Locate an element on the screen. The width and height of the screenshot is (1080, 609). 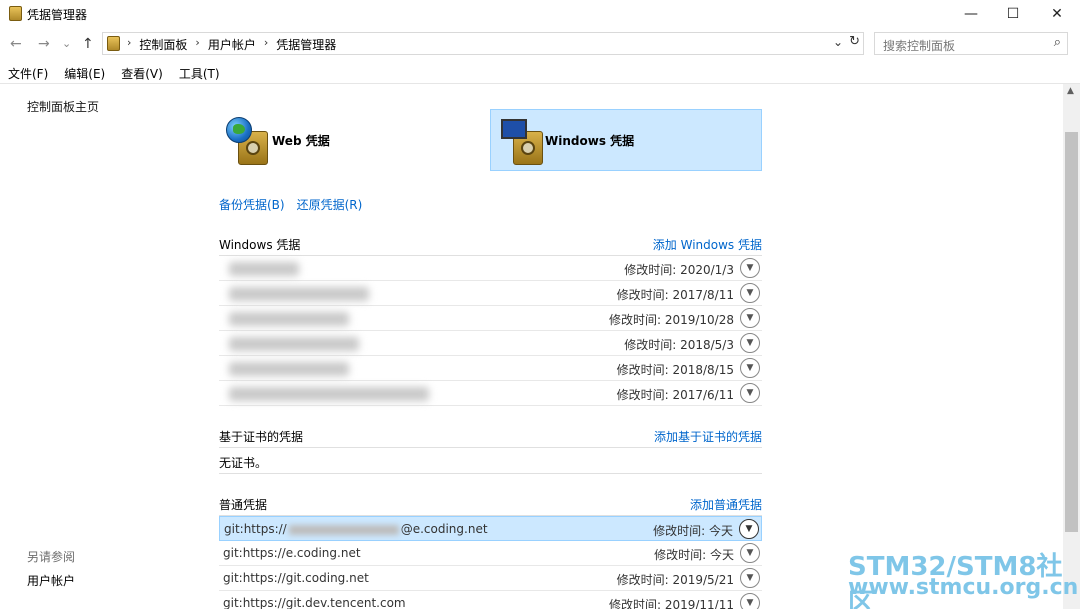
scrollbar-thumb is located at coordinates (1071, 332).